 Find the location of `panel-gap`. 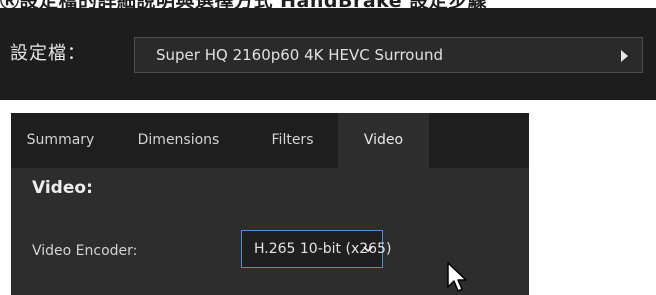

panel-gap is located at coordinates (328, 106).